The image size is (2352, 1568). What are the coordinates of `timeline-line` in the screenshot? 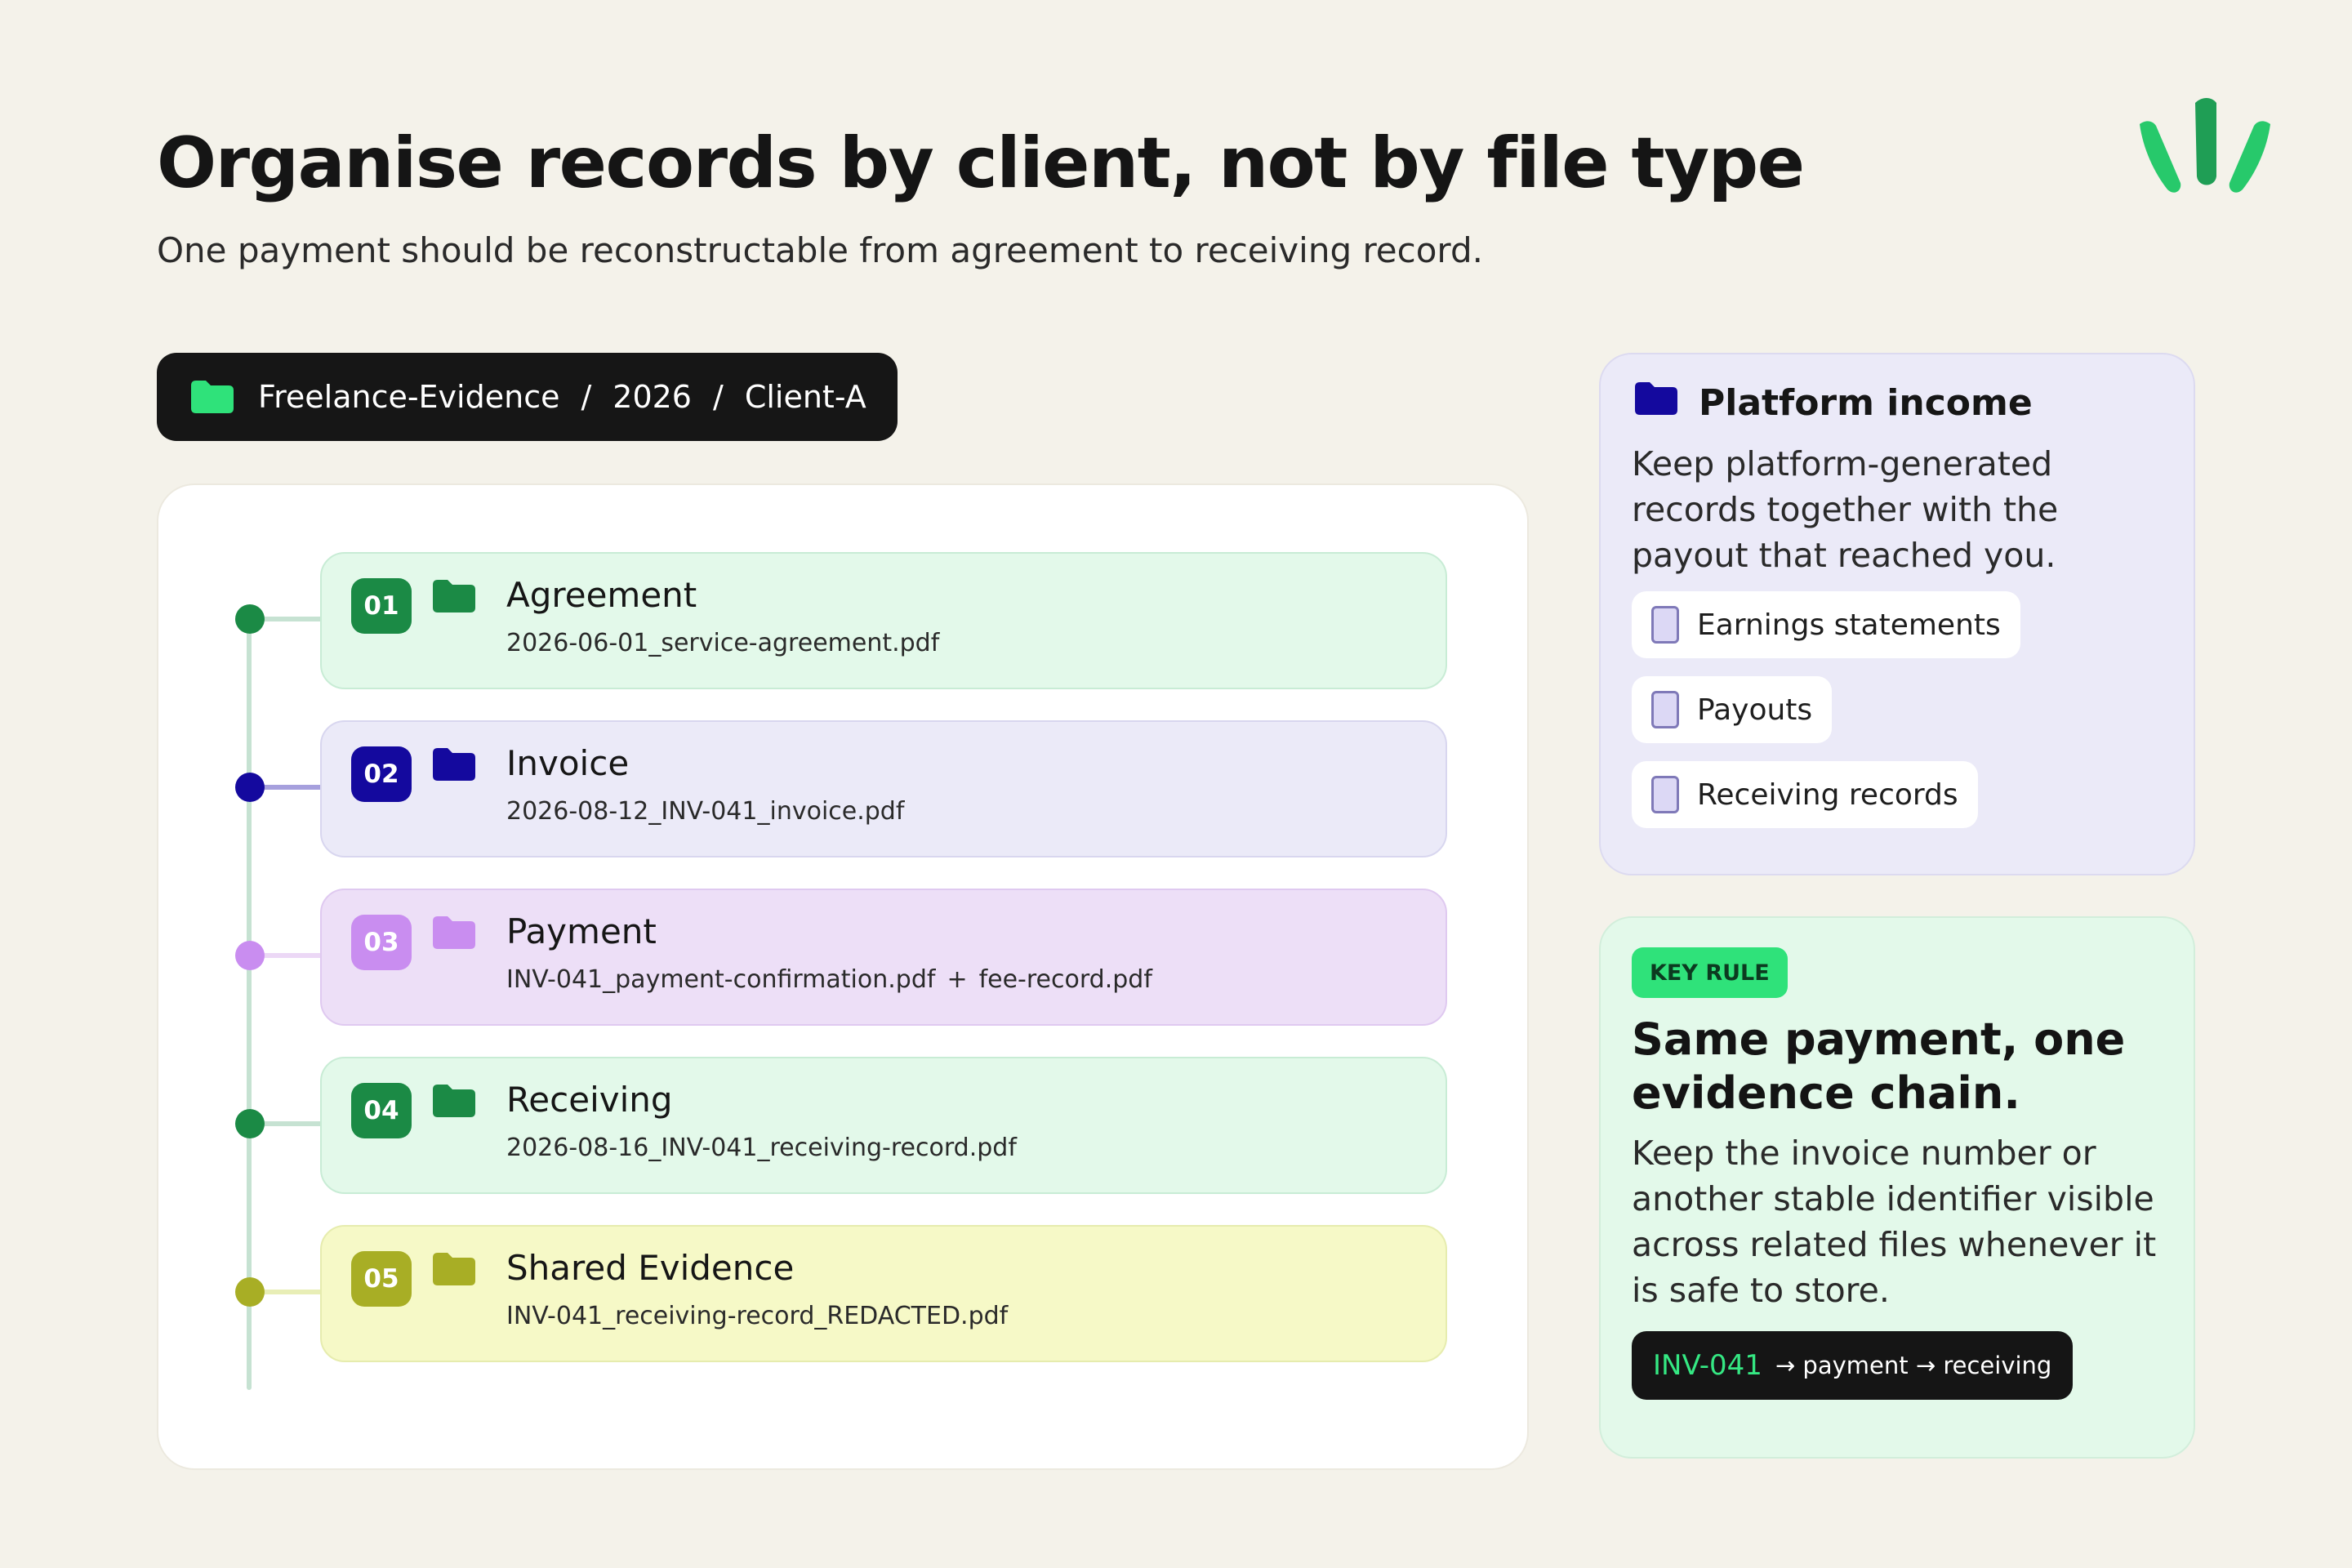 It's located at (249, 1002).